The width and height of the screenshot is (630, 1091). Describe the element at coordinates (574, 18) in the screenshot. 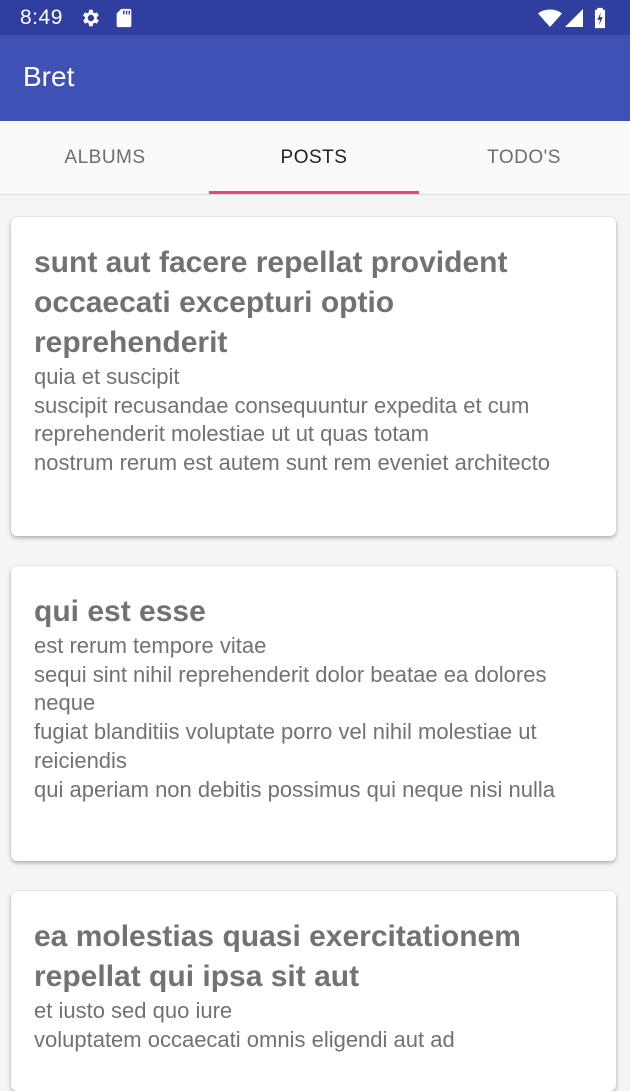

I see `cellular-signal-icon` at that location.